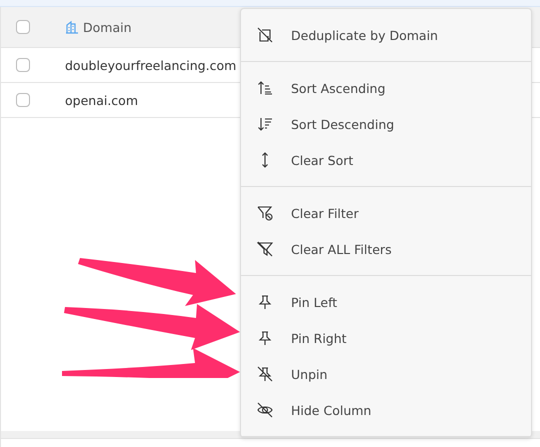 This screenshot has width=540, height=447. What do you see at coordinates (265, 35) in the screenshot?
I see `crossed-copy-icon` at bounding box center [265, 35].